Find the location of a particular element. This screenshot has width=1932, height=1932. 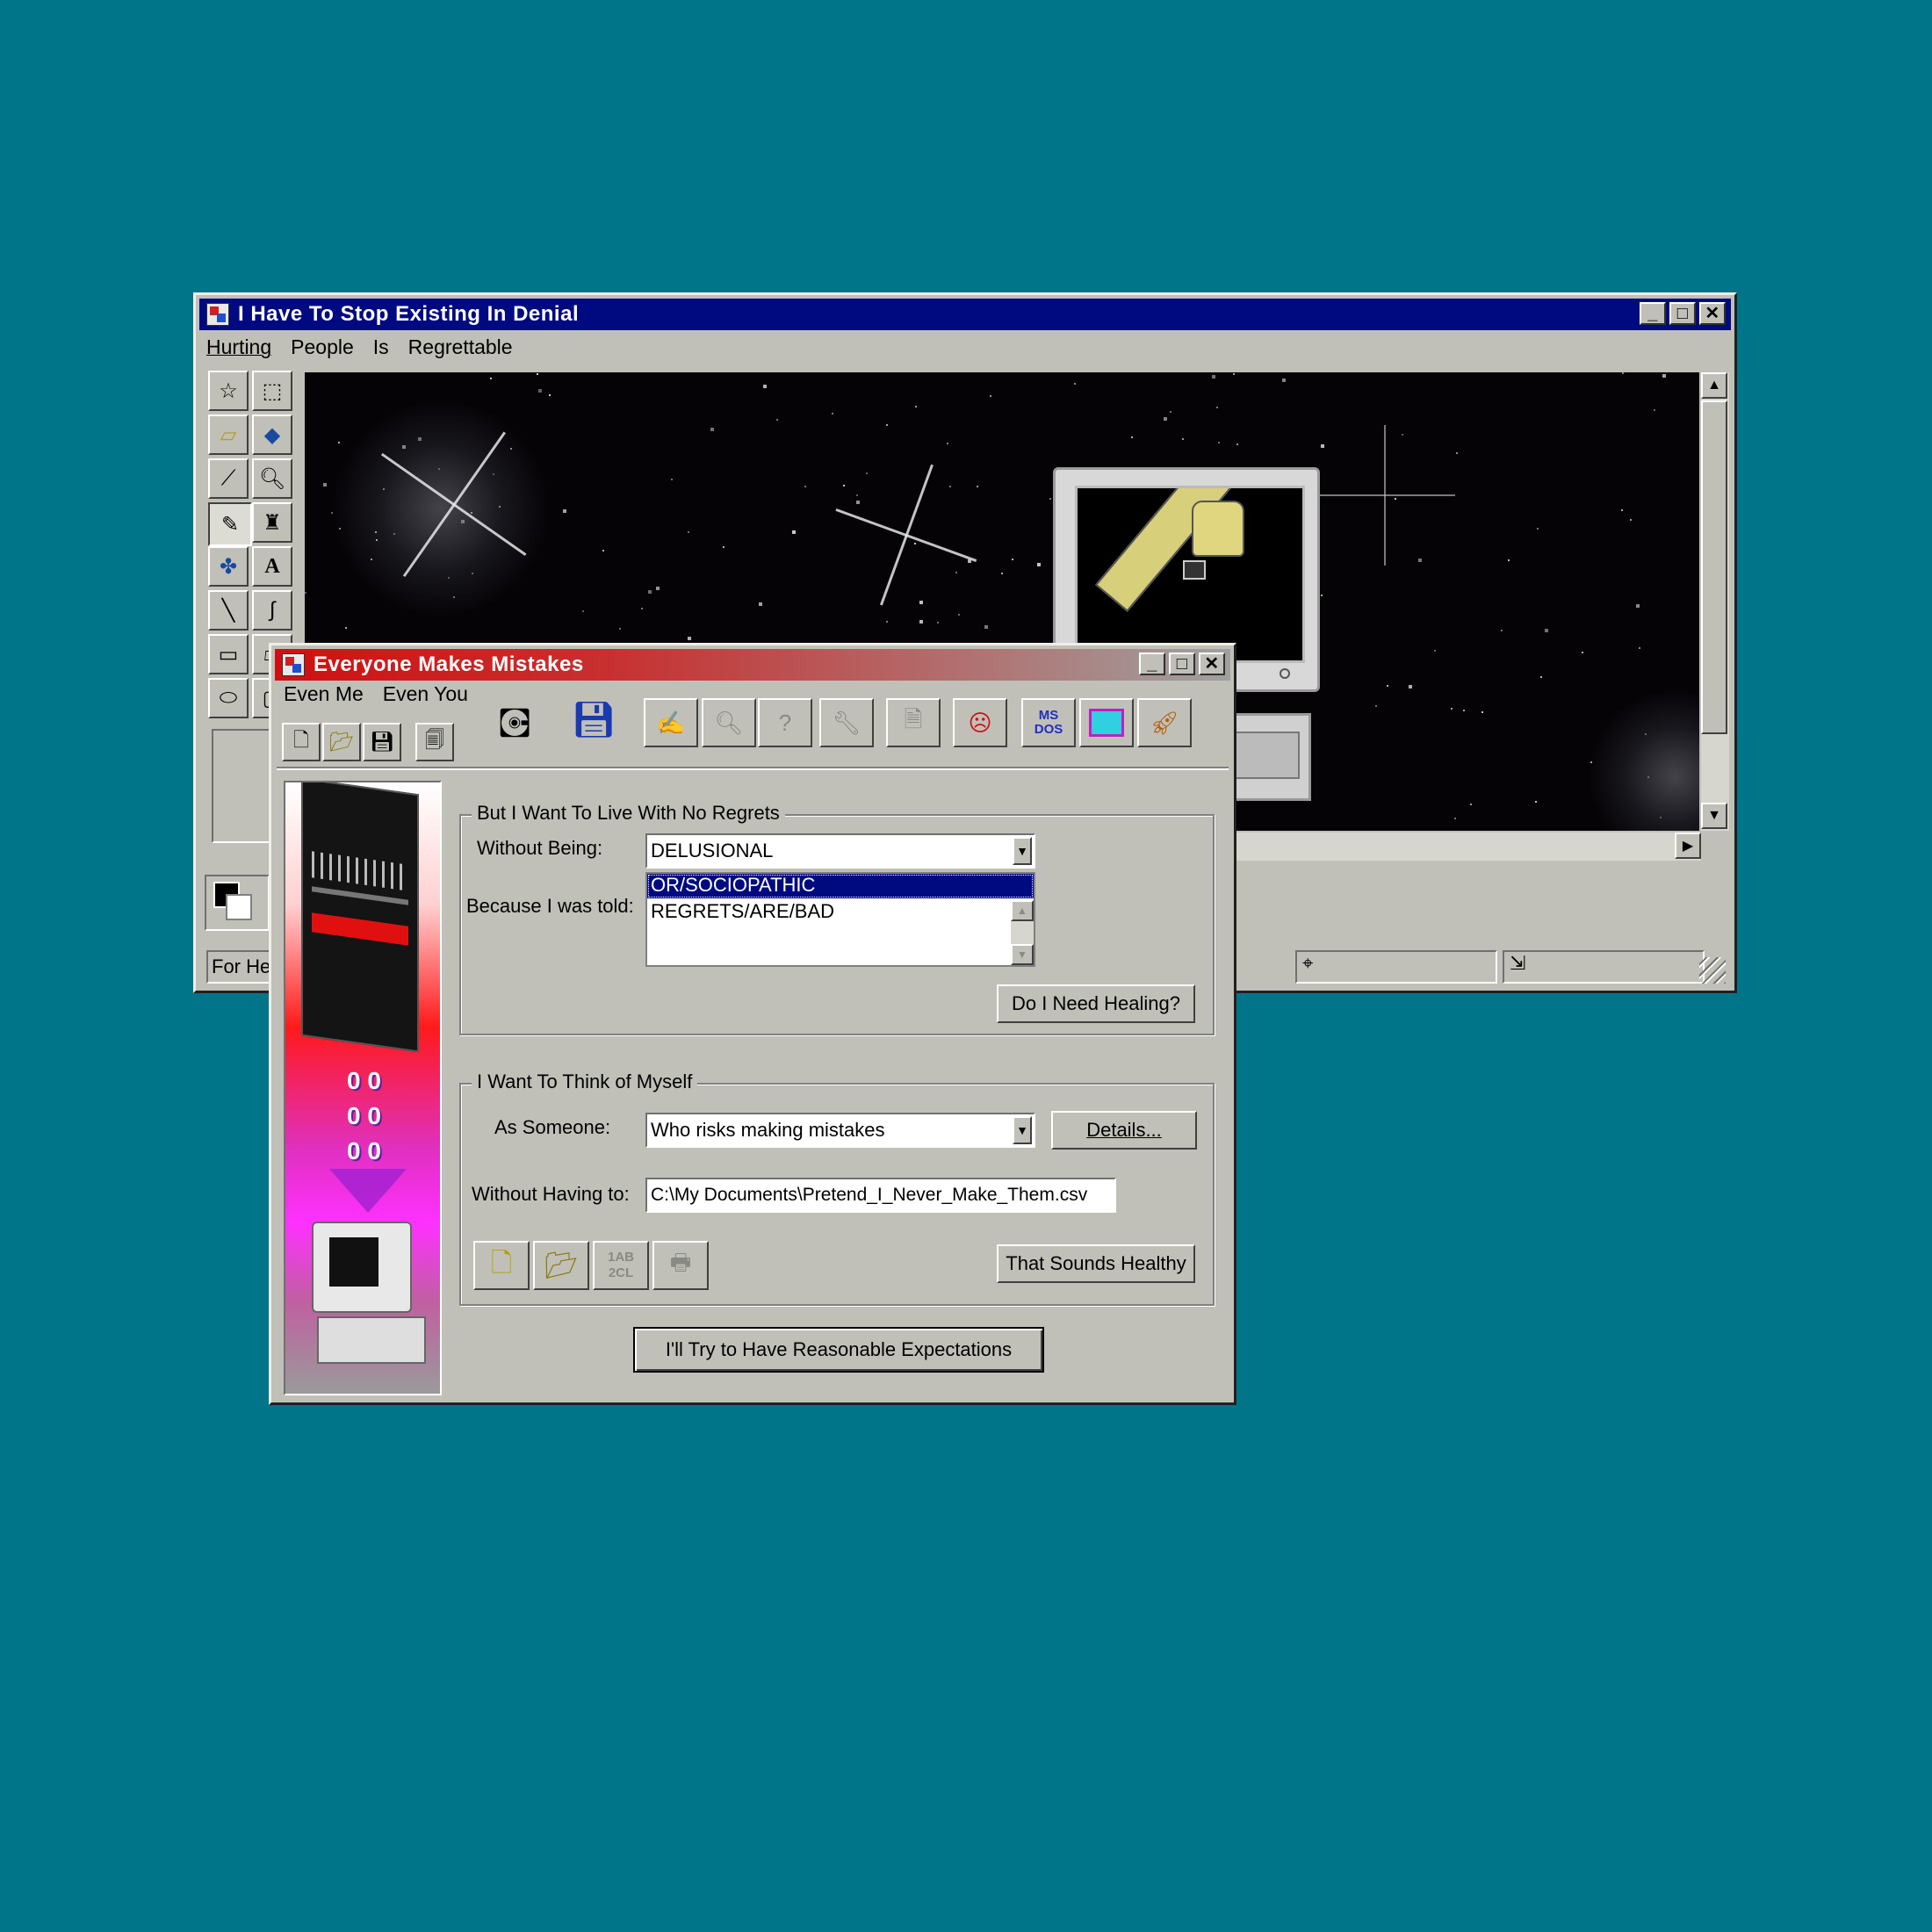

menu-even-me: Even Me is located at coordinates (324, 694).